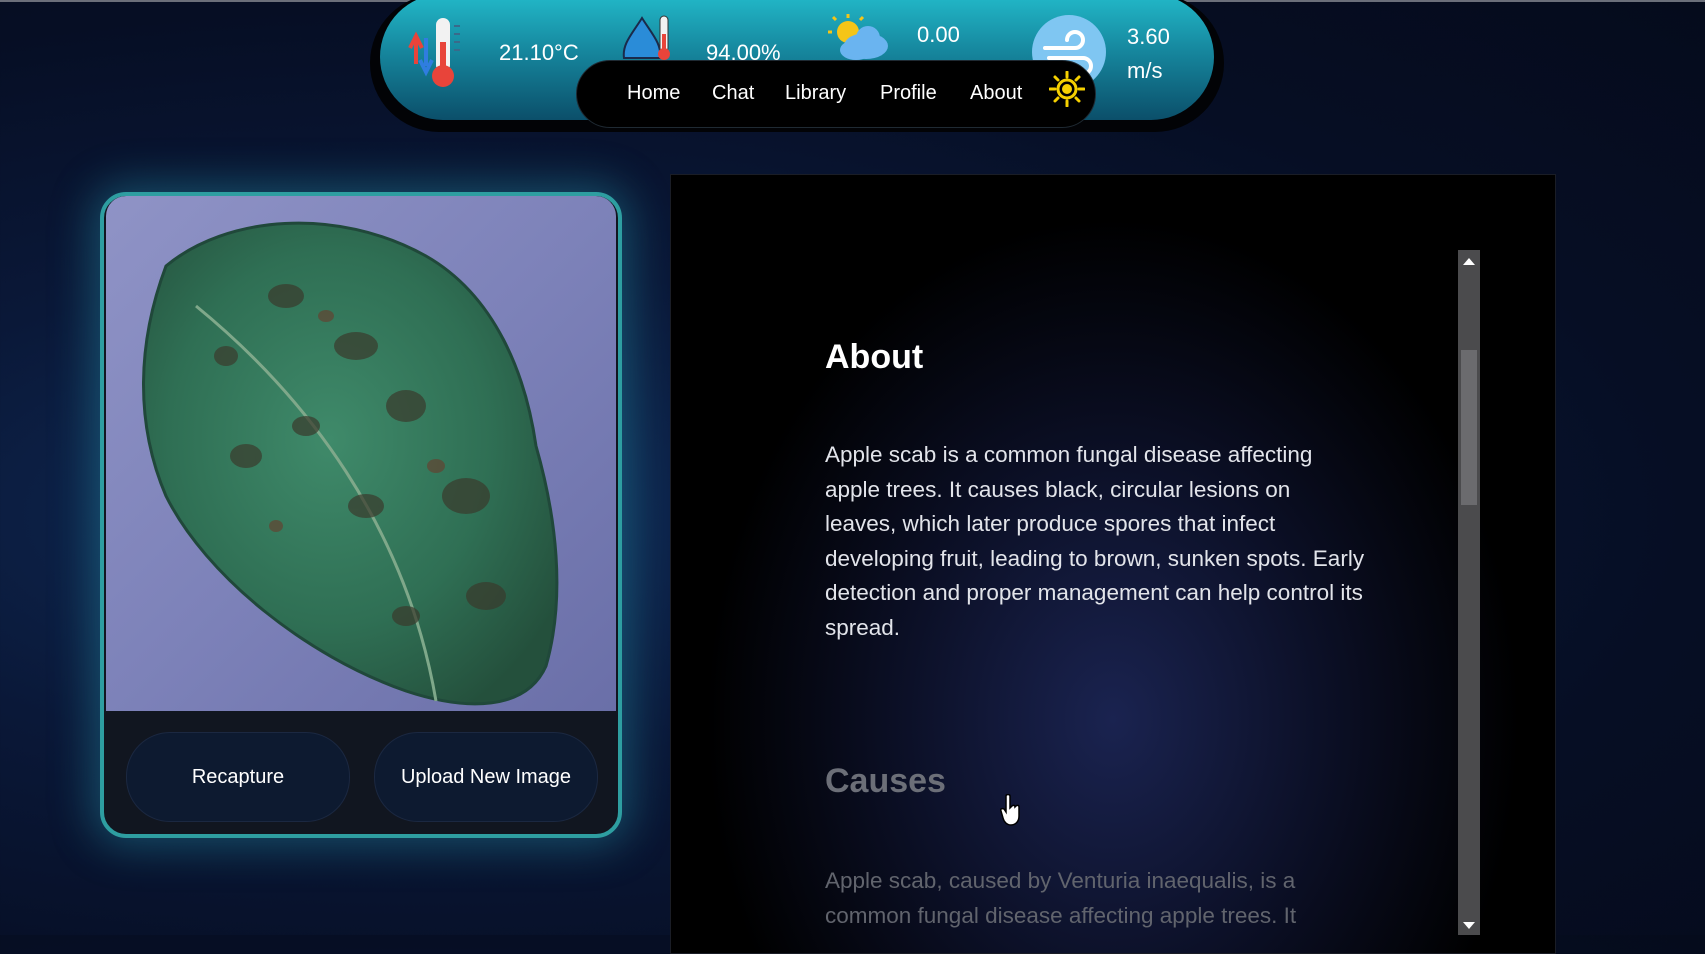 This screenshot has width=1705, height=954. Describe the element at coordinates (1010, 810) in the screenshot. I see `hand-cursor-icon` at that location.